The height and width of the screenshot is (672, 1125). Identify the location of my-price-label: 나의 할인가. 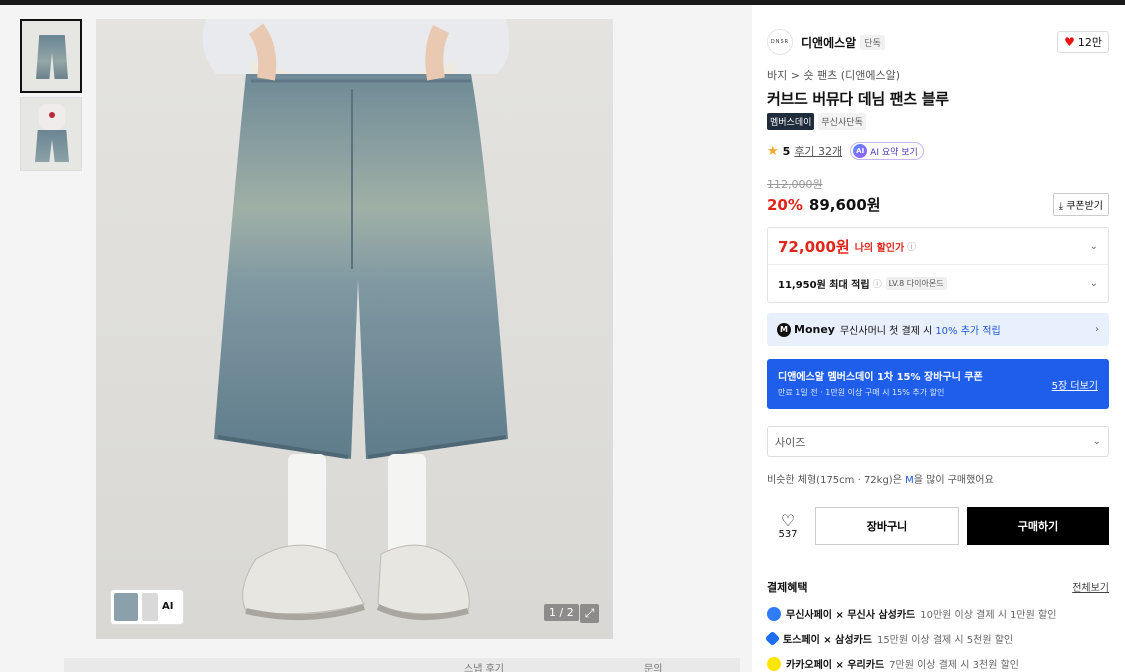
(879, 248).